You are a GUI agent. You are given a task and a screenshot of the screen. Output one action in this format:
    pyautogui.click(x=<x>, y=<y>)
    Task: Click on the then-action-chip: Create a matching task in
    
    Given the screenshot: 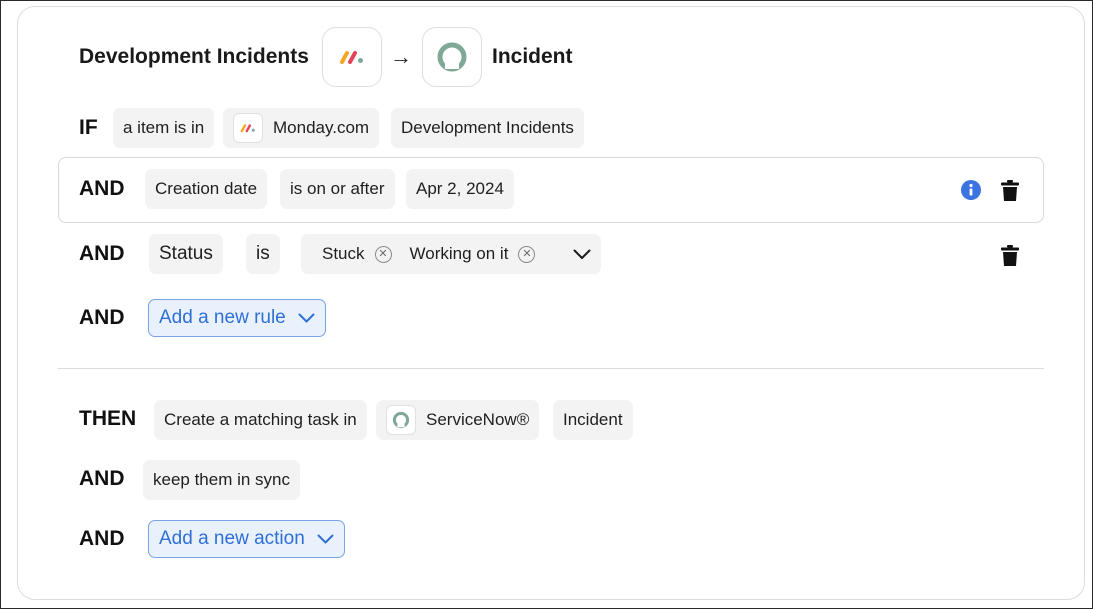 What is the action you would take?
    pyautogui.click(x=260, y=420)
    